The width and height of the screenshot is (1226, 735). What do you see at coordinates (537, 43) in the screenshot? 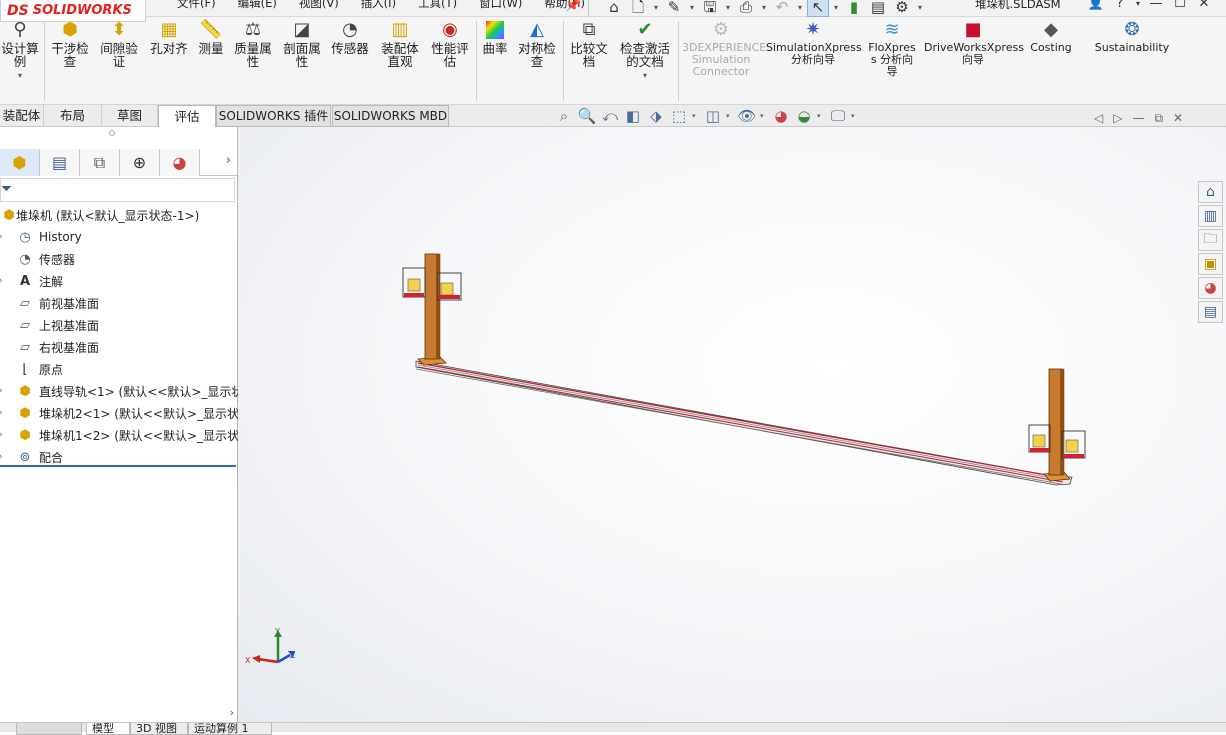
I see `symmetry-check-button: ◭ 对称检查` at bounding box center [537, 43].